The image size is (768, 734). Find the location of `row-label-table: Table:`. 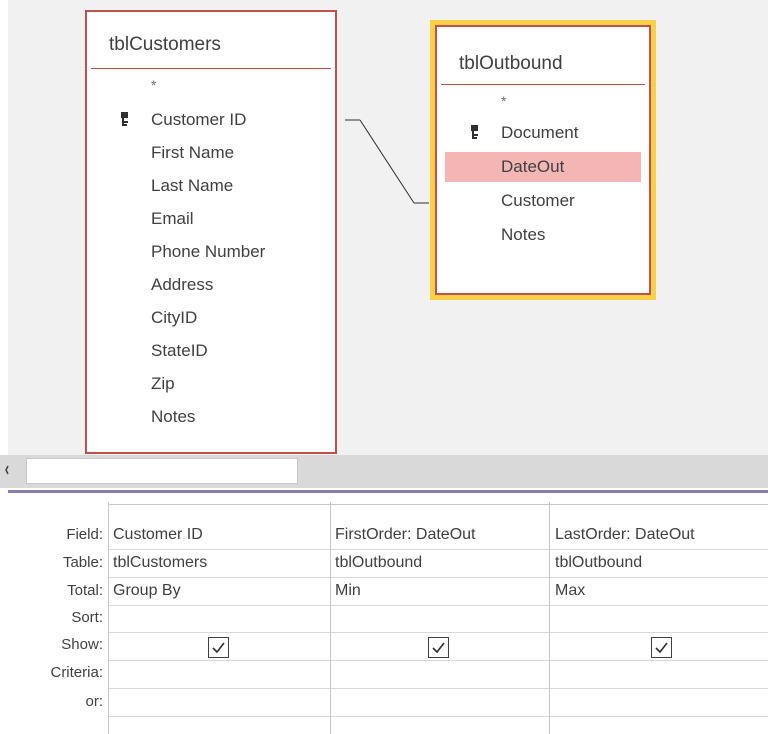

row-label-table: Table: is located at coordinates (82, 562).